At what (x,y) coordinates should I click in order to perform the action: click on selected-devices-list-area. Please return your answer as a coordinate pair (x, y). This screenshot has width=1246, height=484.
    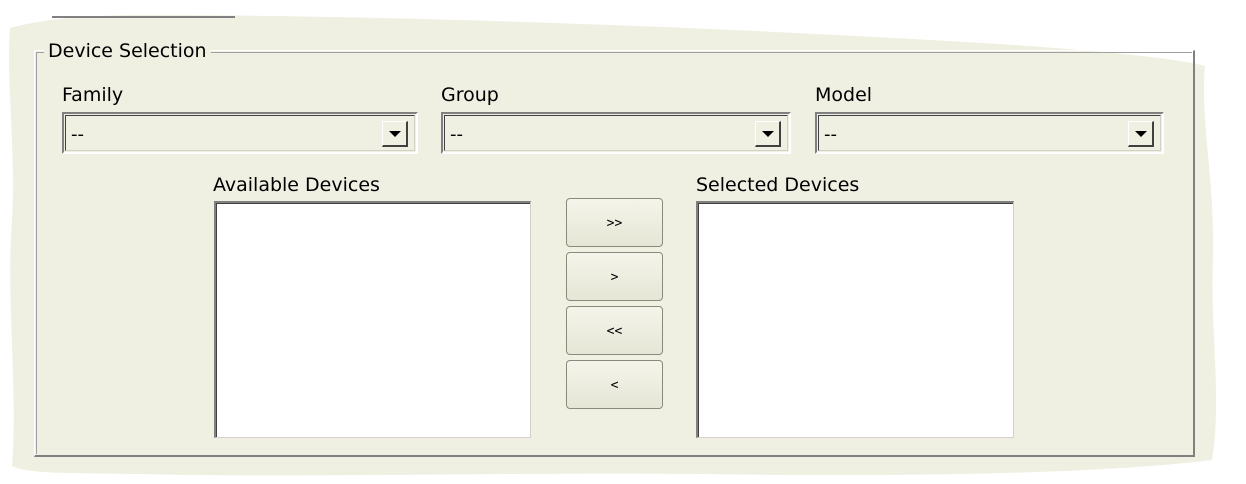
    Looking at the image, I should click on (855, 320).